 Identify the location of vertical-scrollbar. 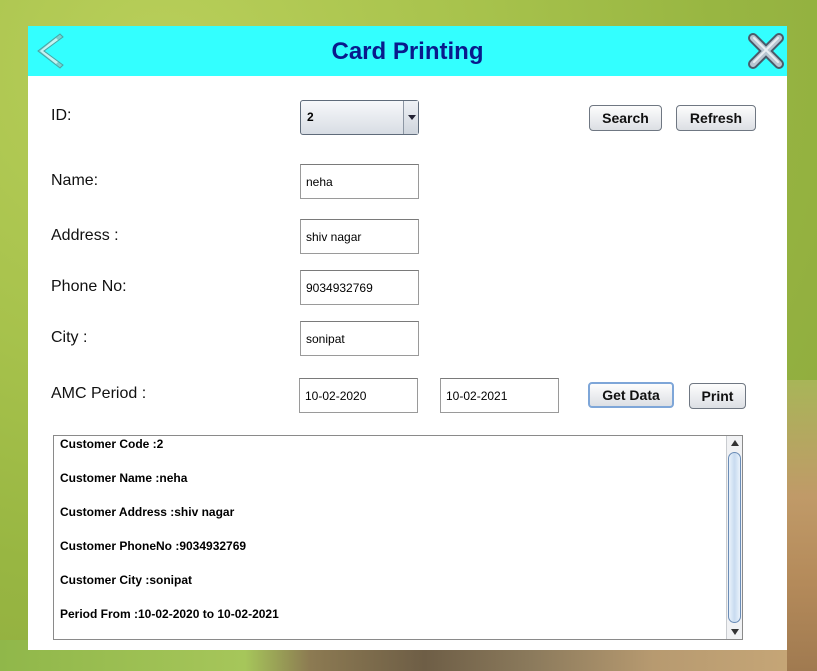
(734, 537).